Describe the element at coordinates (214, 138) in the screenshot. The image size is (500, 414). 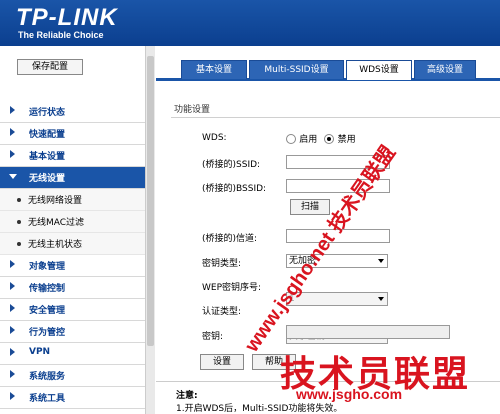
I see `wds-label: WDS:` at that location.